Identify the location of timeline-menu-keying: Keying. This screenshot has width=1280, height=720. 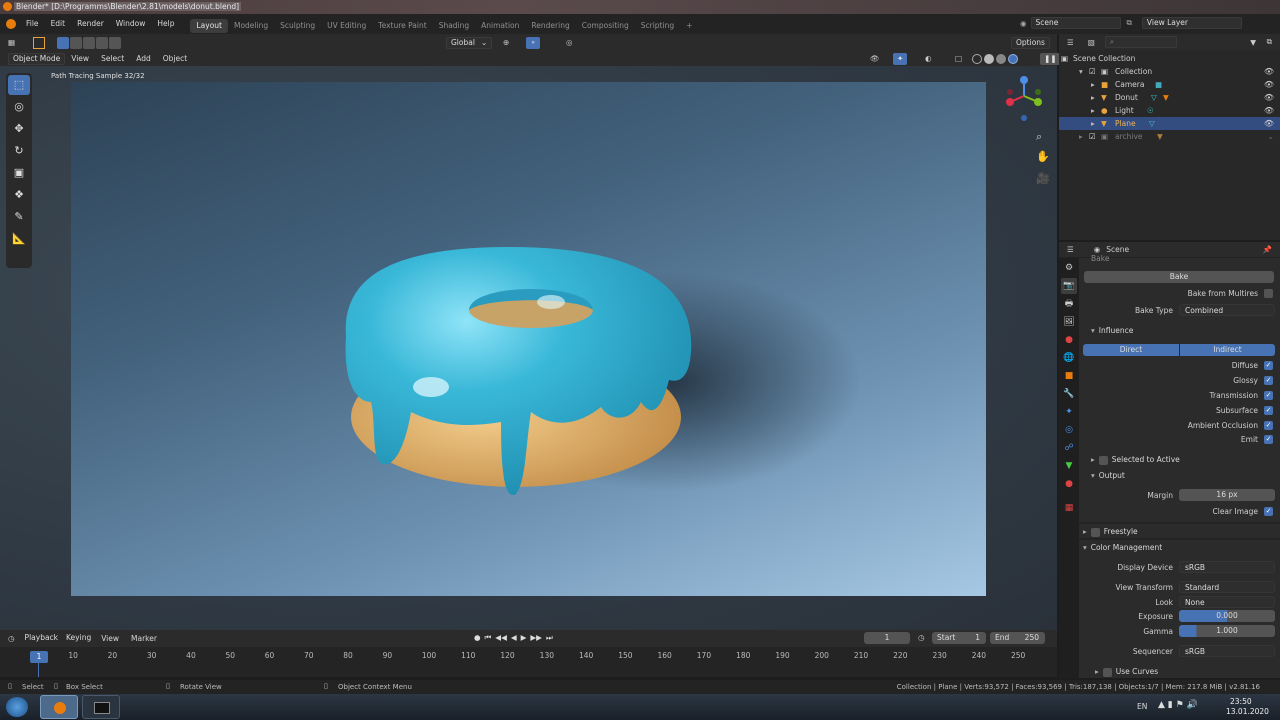
(78, 639).